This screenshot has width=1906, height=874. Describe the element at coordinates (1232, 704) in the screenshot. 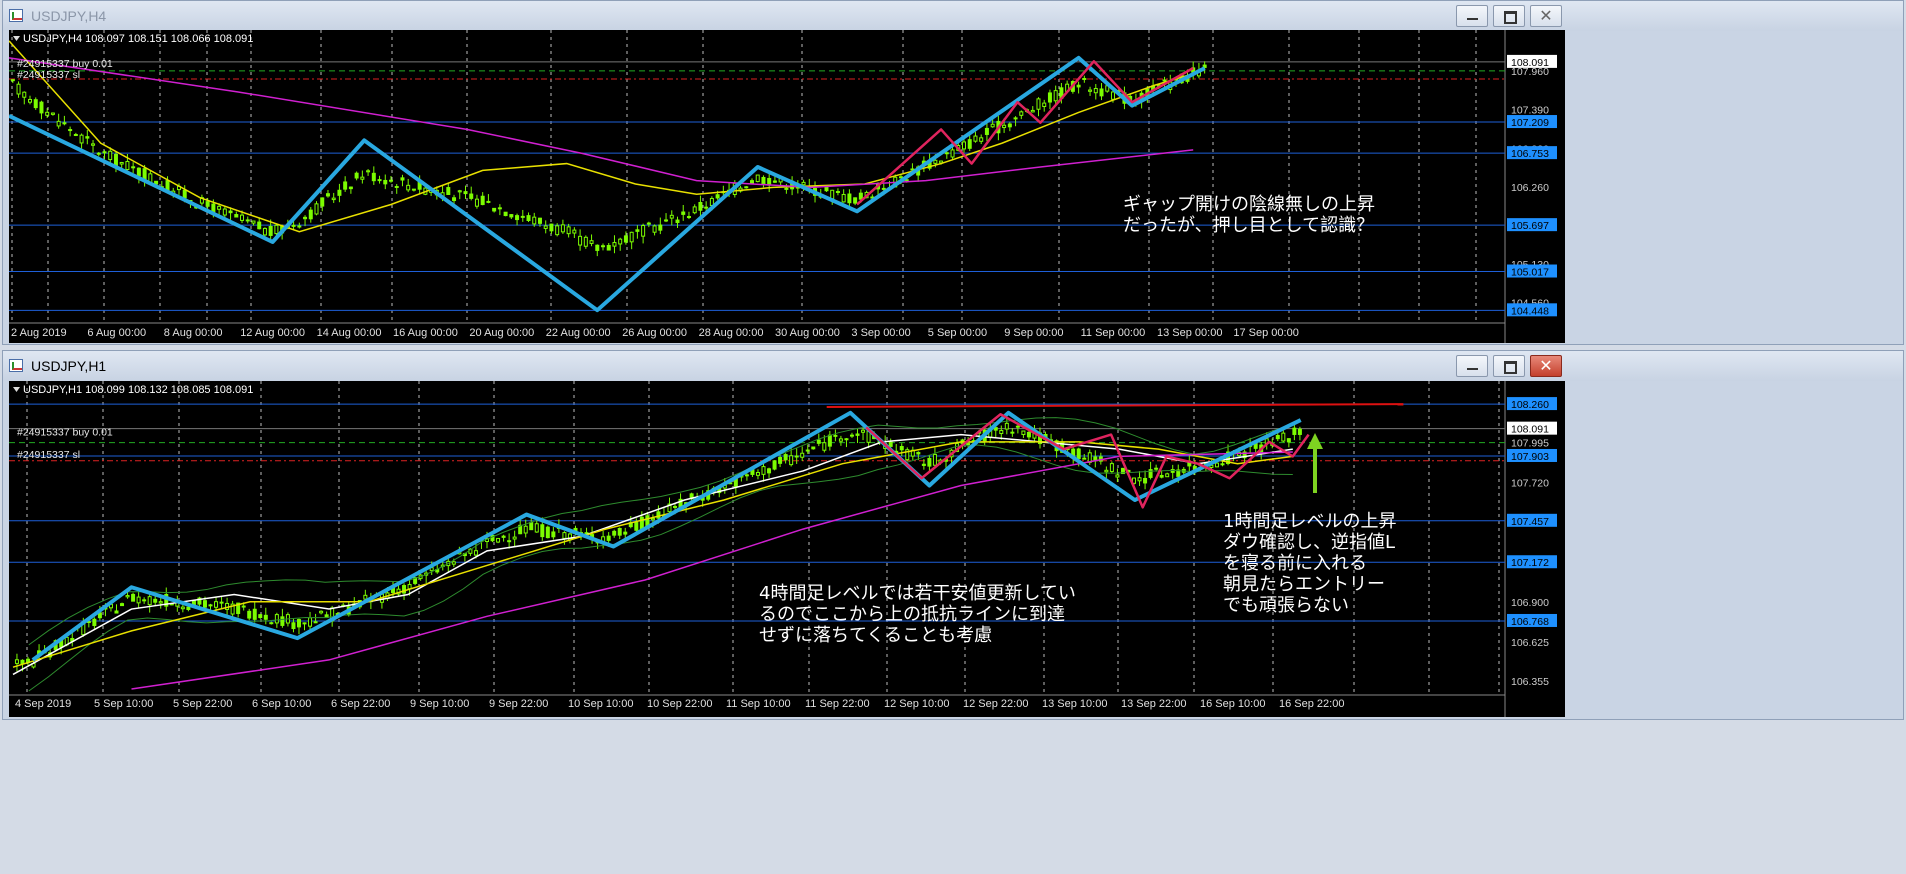

I see `time-axis-label: 16 Sep 10:00` at that location.